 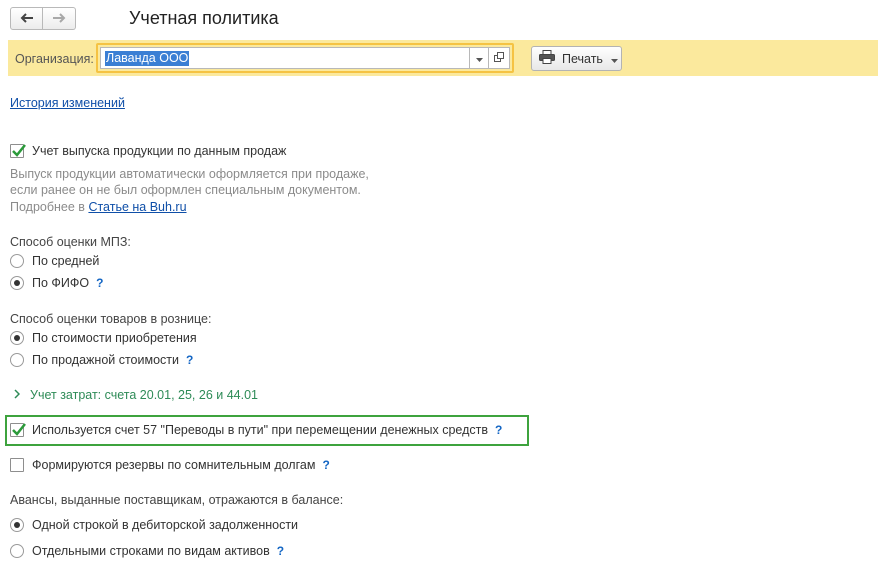 I want to click on mpz-fifo-radio, so click(x=17, y=283).